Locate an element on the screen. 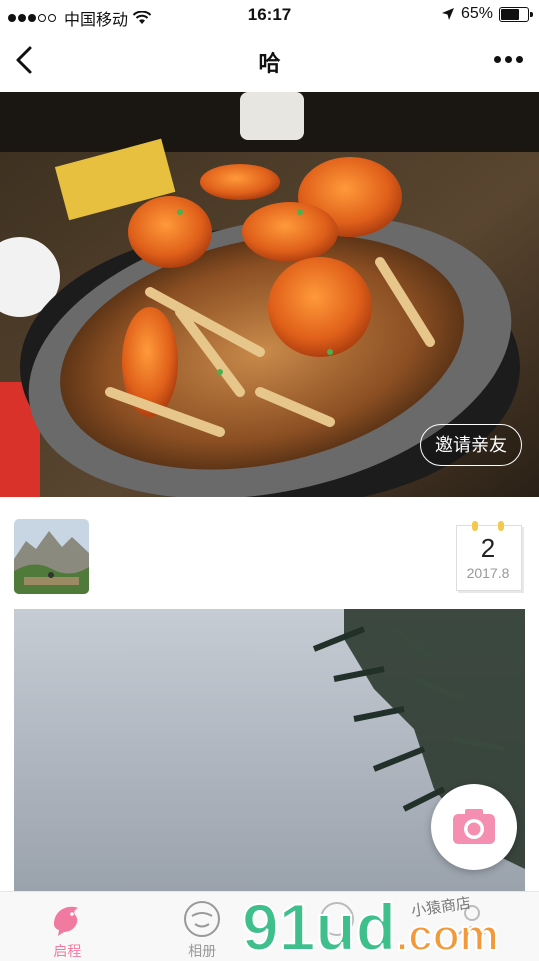 This screenshot has width=539, height=961. tab-album: 相册 is located at coordinates (202, 926).